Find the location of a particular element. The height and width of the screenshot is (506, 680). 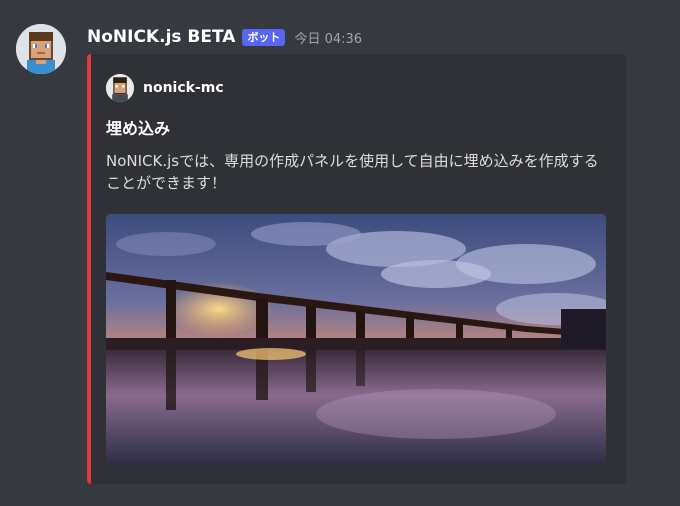

embed-author-avatar is located at coordinates (120, 88).